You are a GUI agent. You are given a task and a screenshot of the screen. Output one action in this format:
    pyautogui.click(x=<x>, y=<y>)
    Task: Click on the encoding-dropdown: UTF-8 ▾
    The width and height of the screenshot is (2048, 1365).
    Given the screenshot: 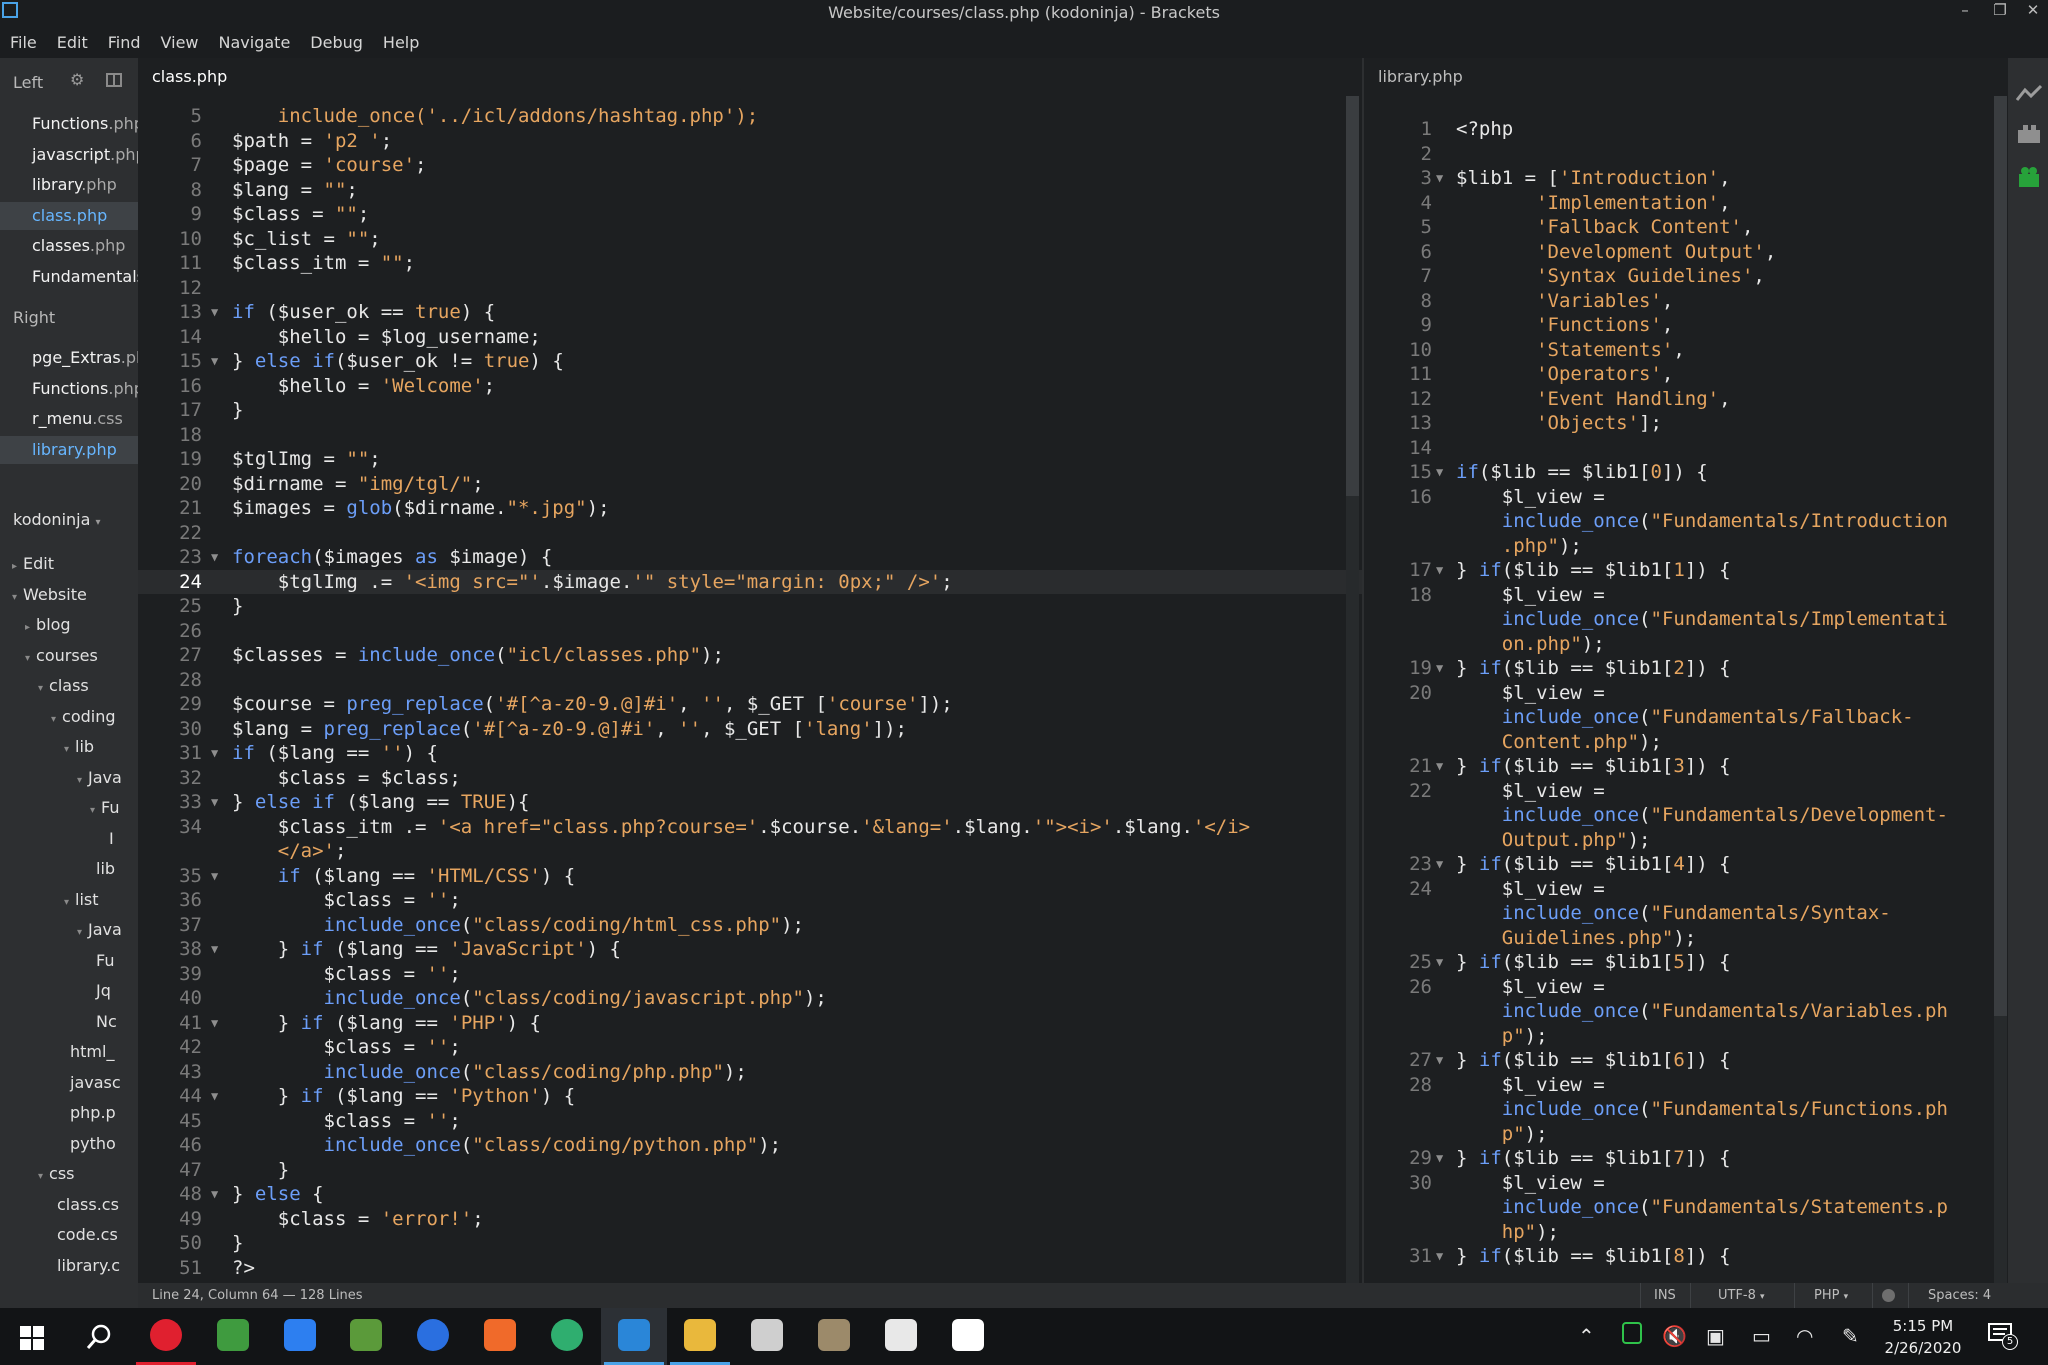 What is the action you would take?
    pyautogui.click(x=1741, y=1295)
    